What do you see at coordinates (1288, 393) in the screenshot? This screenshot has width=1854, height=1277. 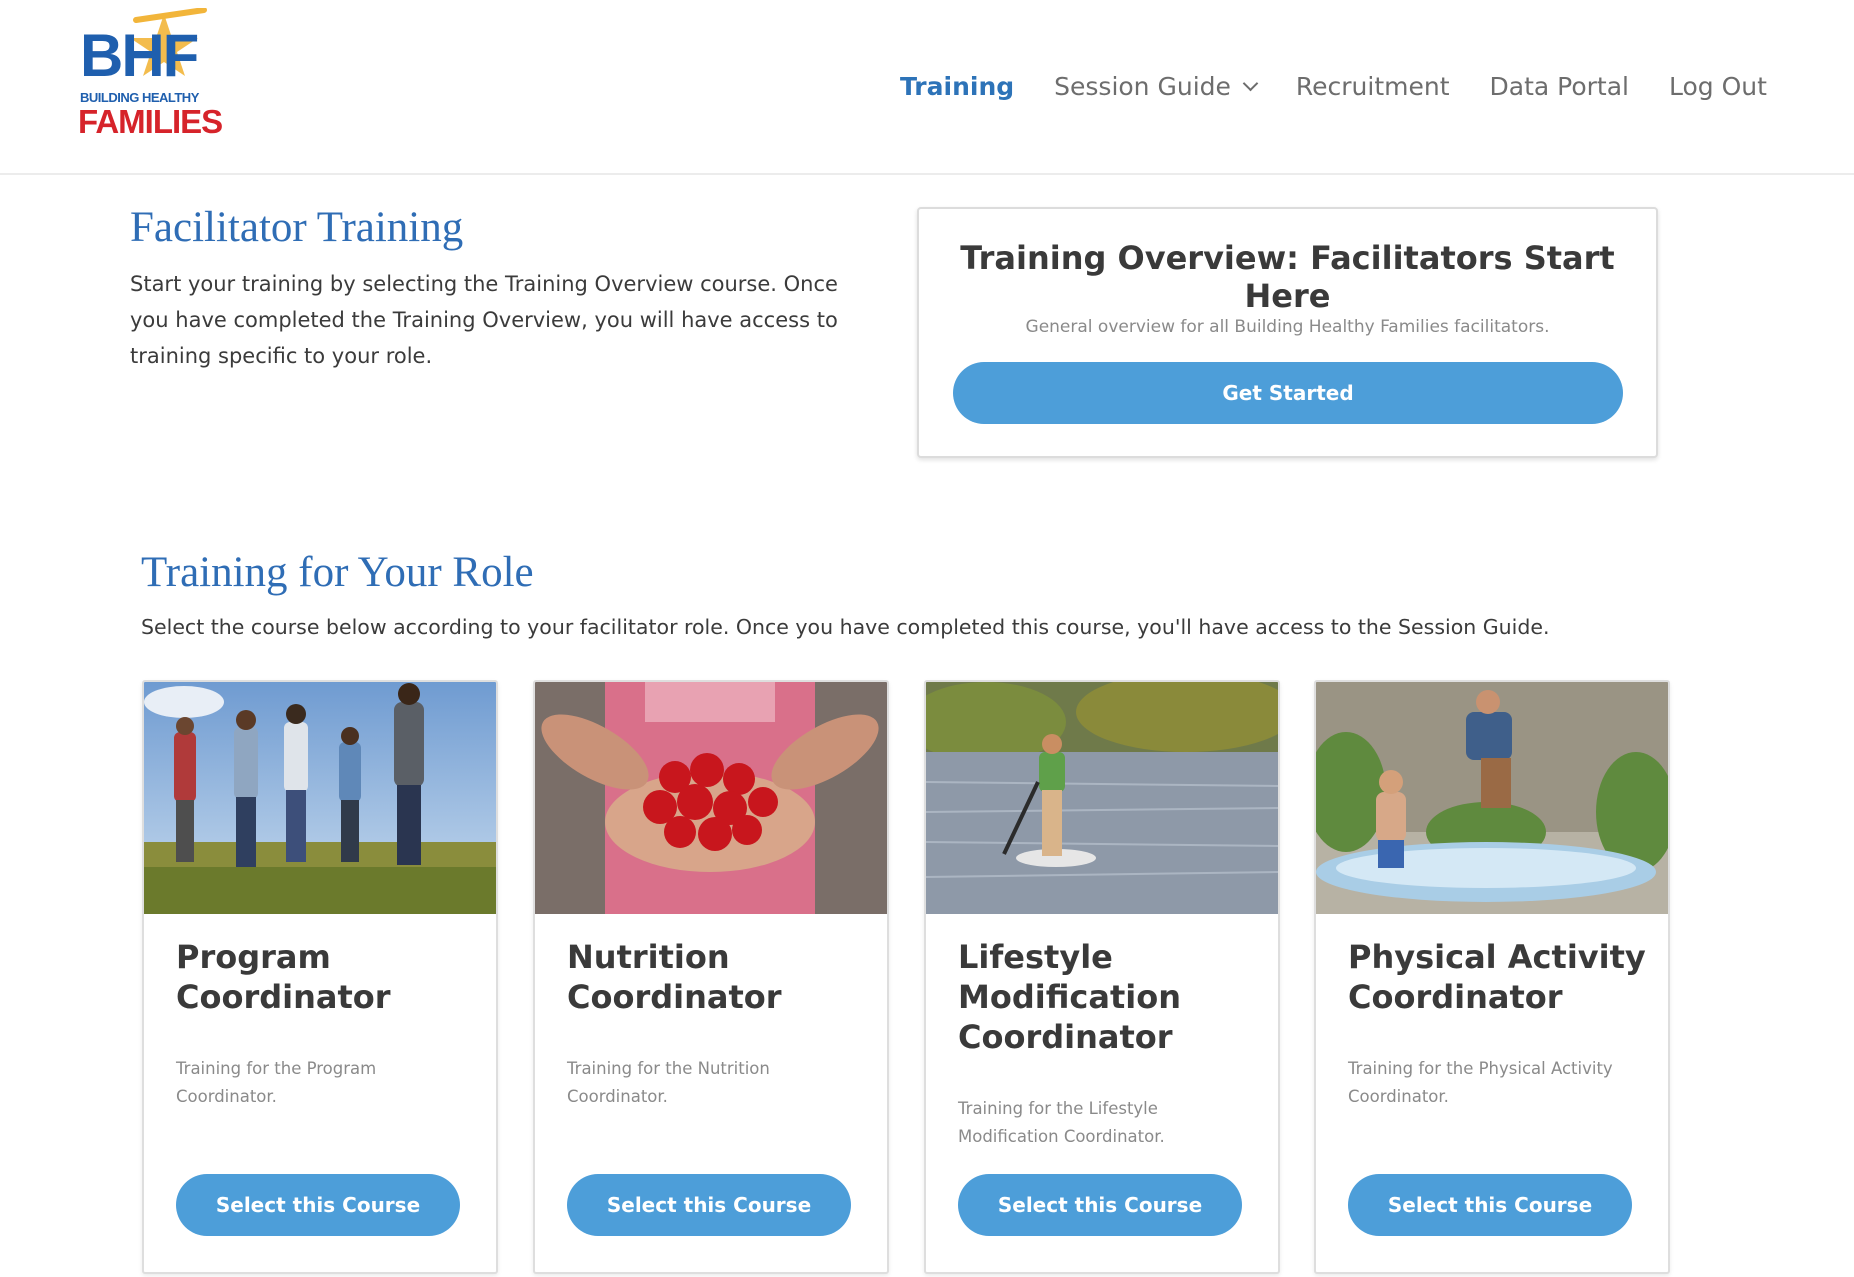 I see `get-started-button: Get Started` at bounding box center [1288, 393].